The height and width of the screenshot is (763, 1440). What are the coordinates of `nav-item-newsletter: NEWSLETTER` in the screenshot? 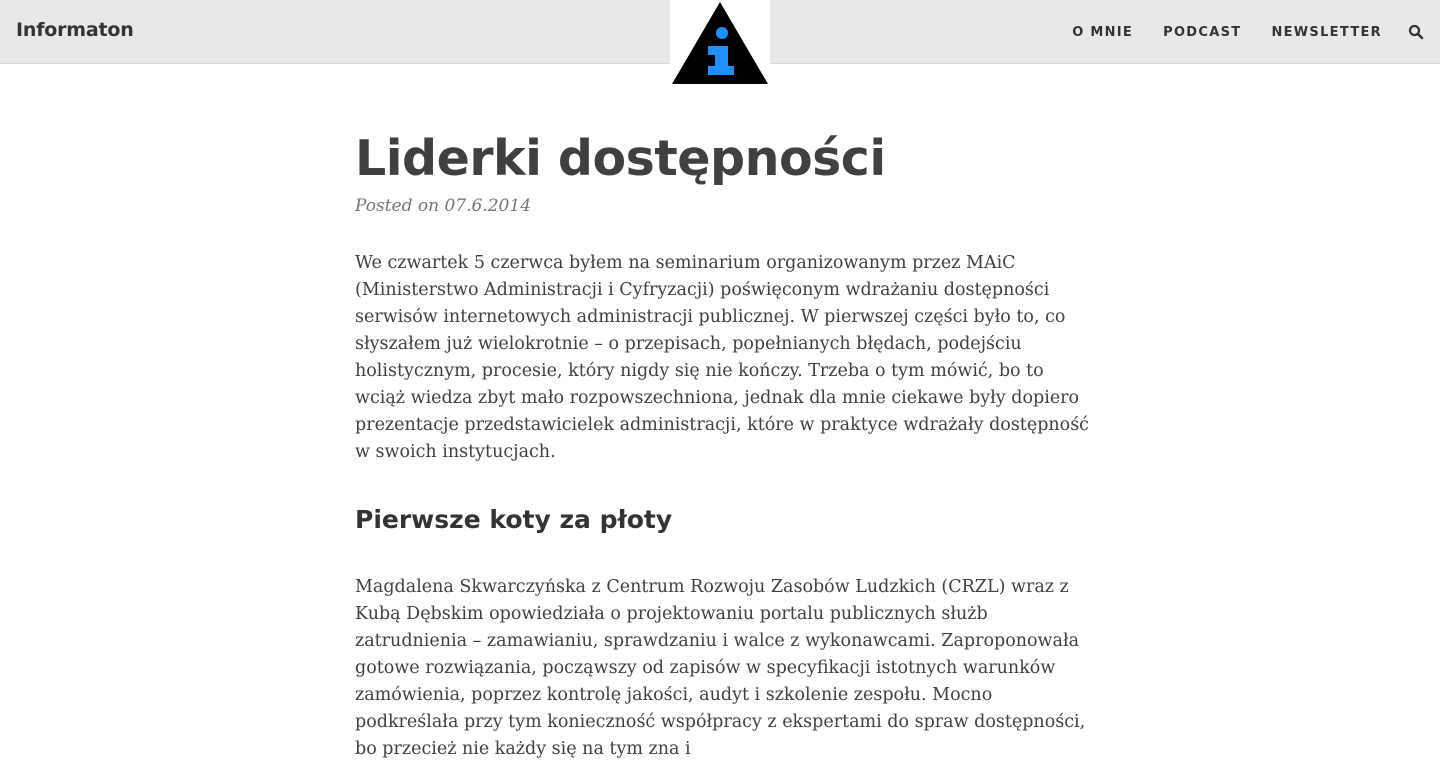 It's located at (1326, 32).